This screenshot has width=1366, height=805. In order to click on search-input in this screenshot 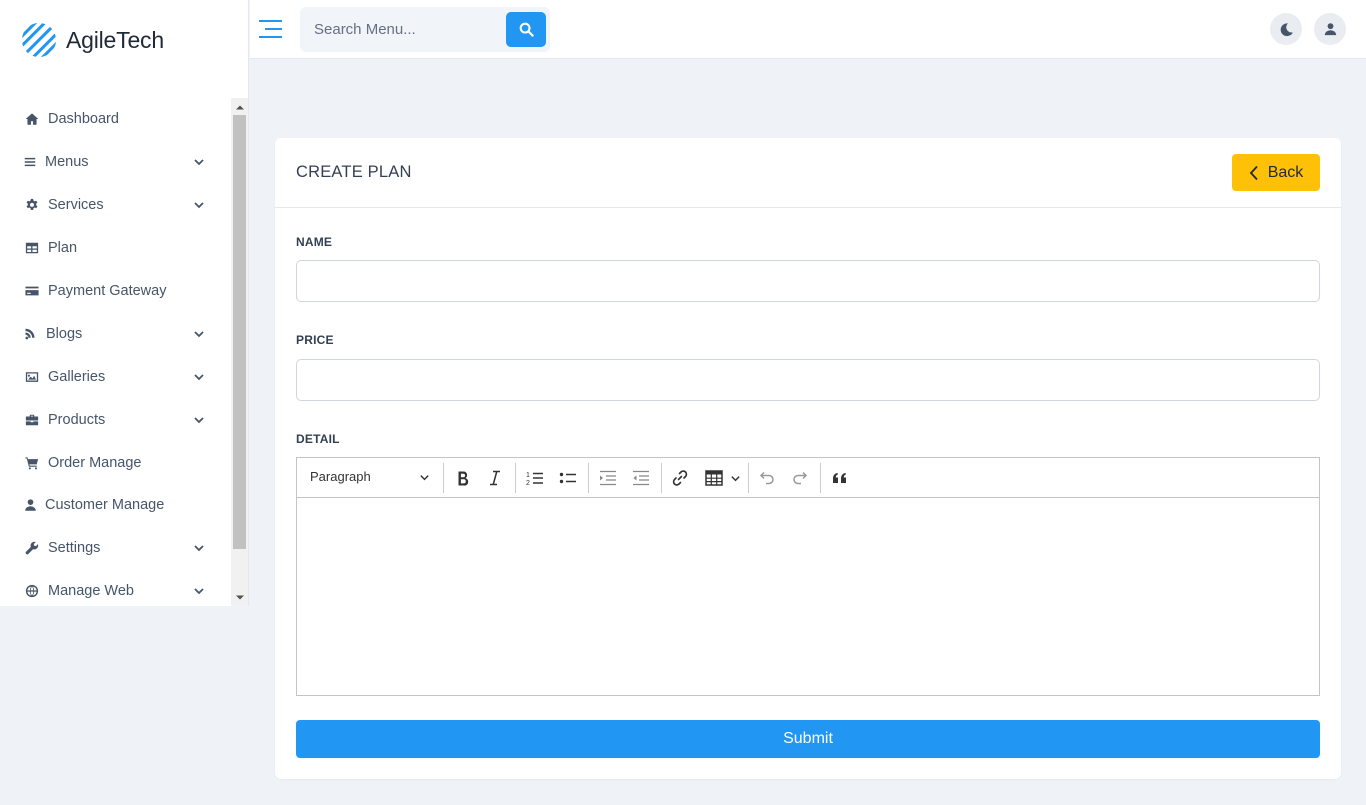, I will do `click(402, 29)`.